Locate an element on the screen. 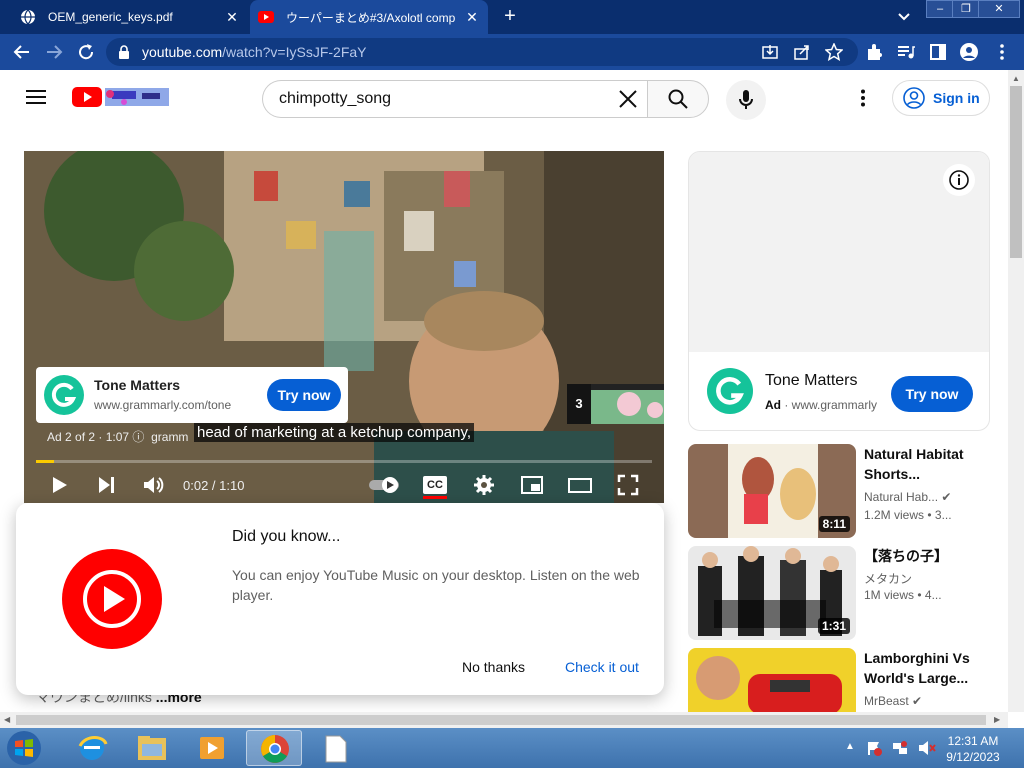 The width and height of the screenshot is (1024, 772). system-clock: 12:31 AM 9/12/2023 is located at coordinates (973, 749).